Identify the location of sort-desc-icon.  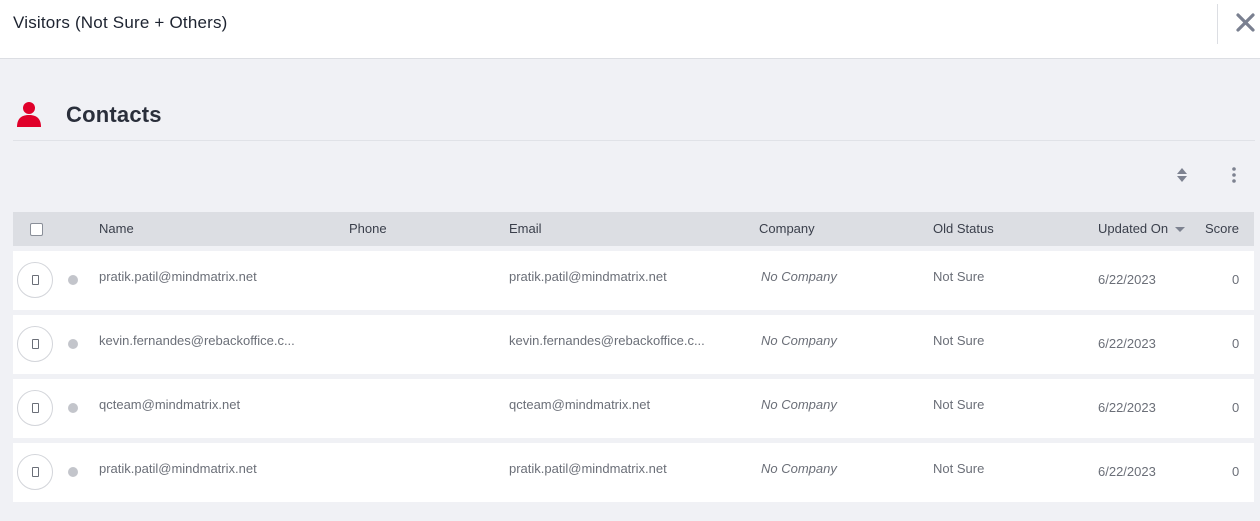
(1180, 230).